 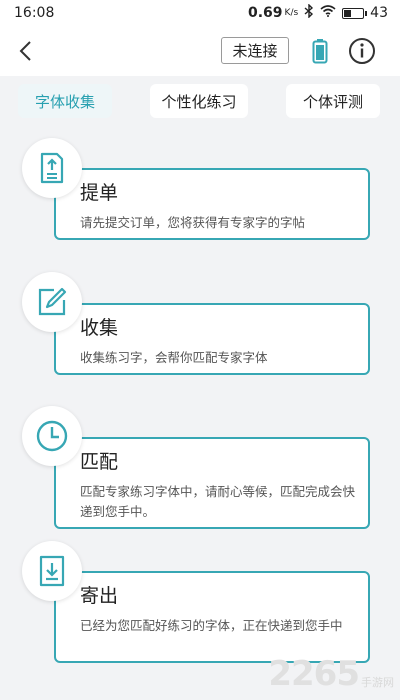 I want to click on tab-bar: 字体收集 个性化练习 个体评测, so click(x=200, y=101).